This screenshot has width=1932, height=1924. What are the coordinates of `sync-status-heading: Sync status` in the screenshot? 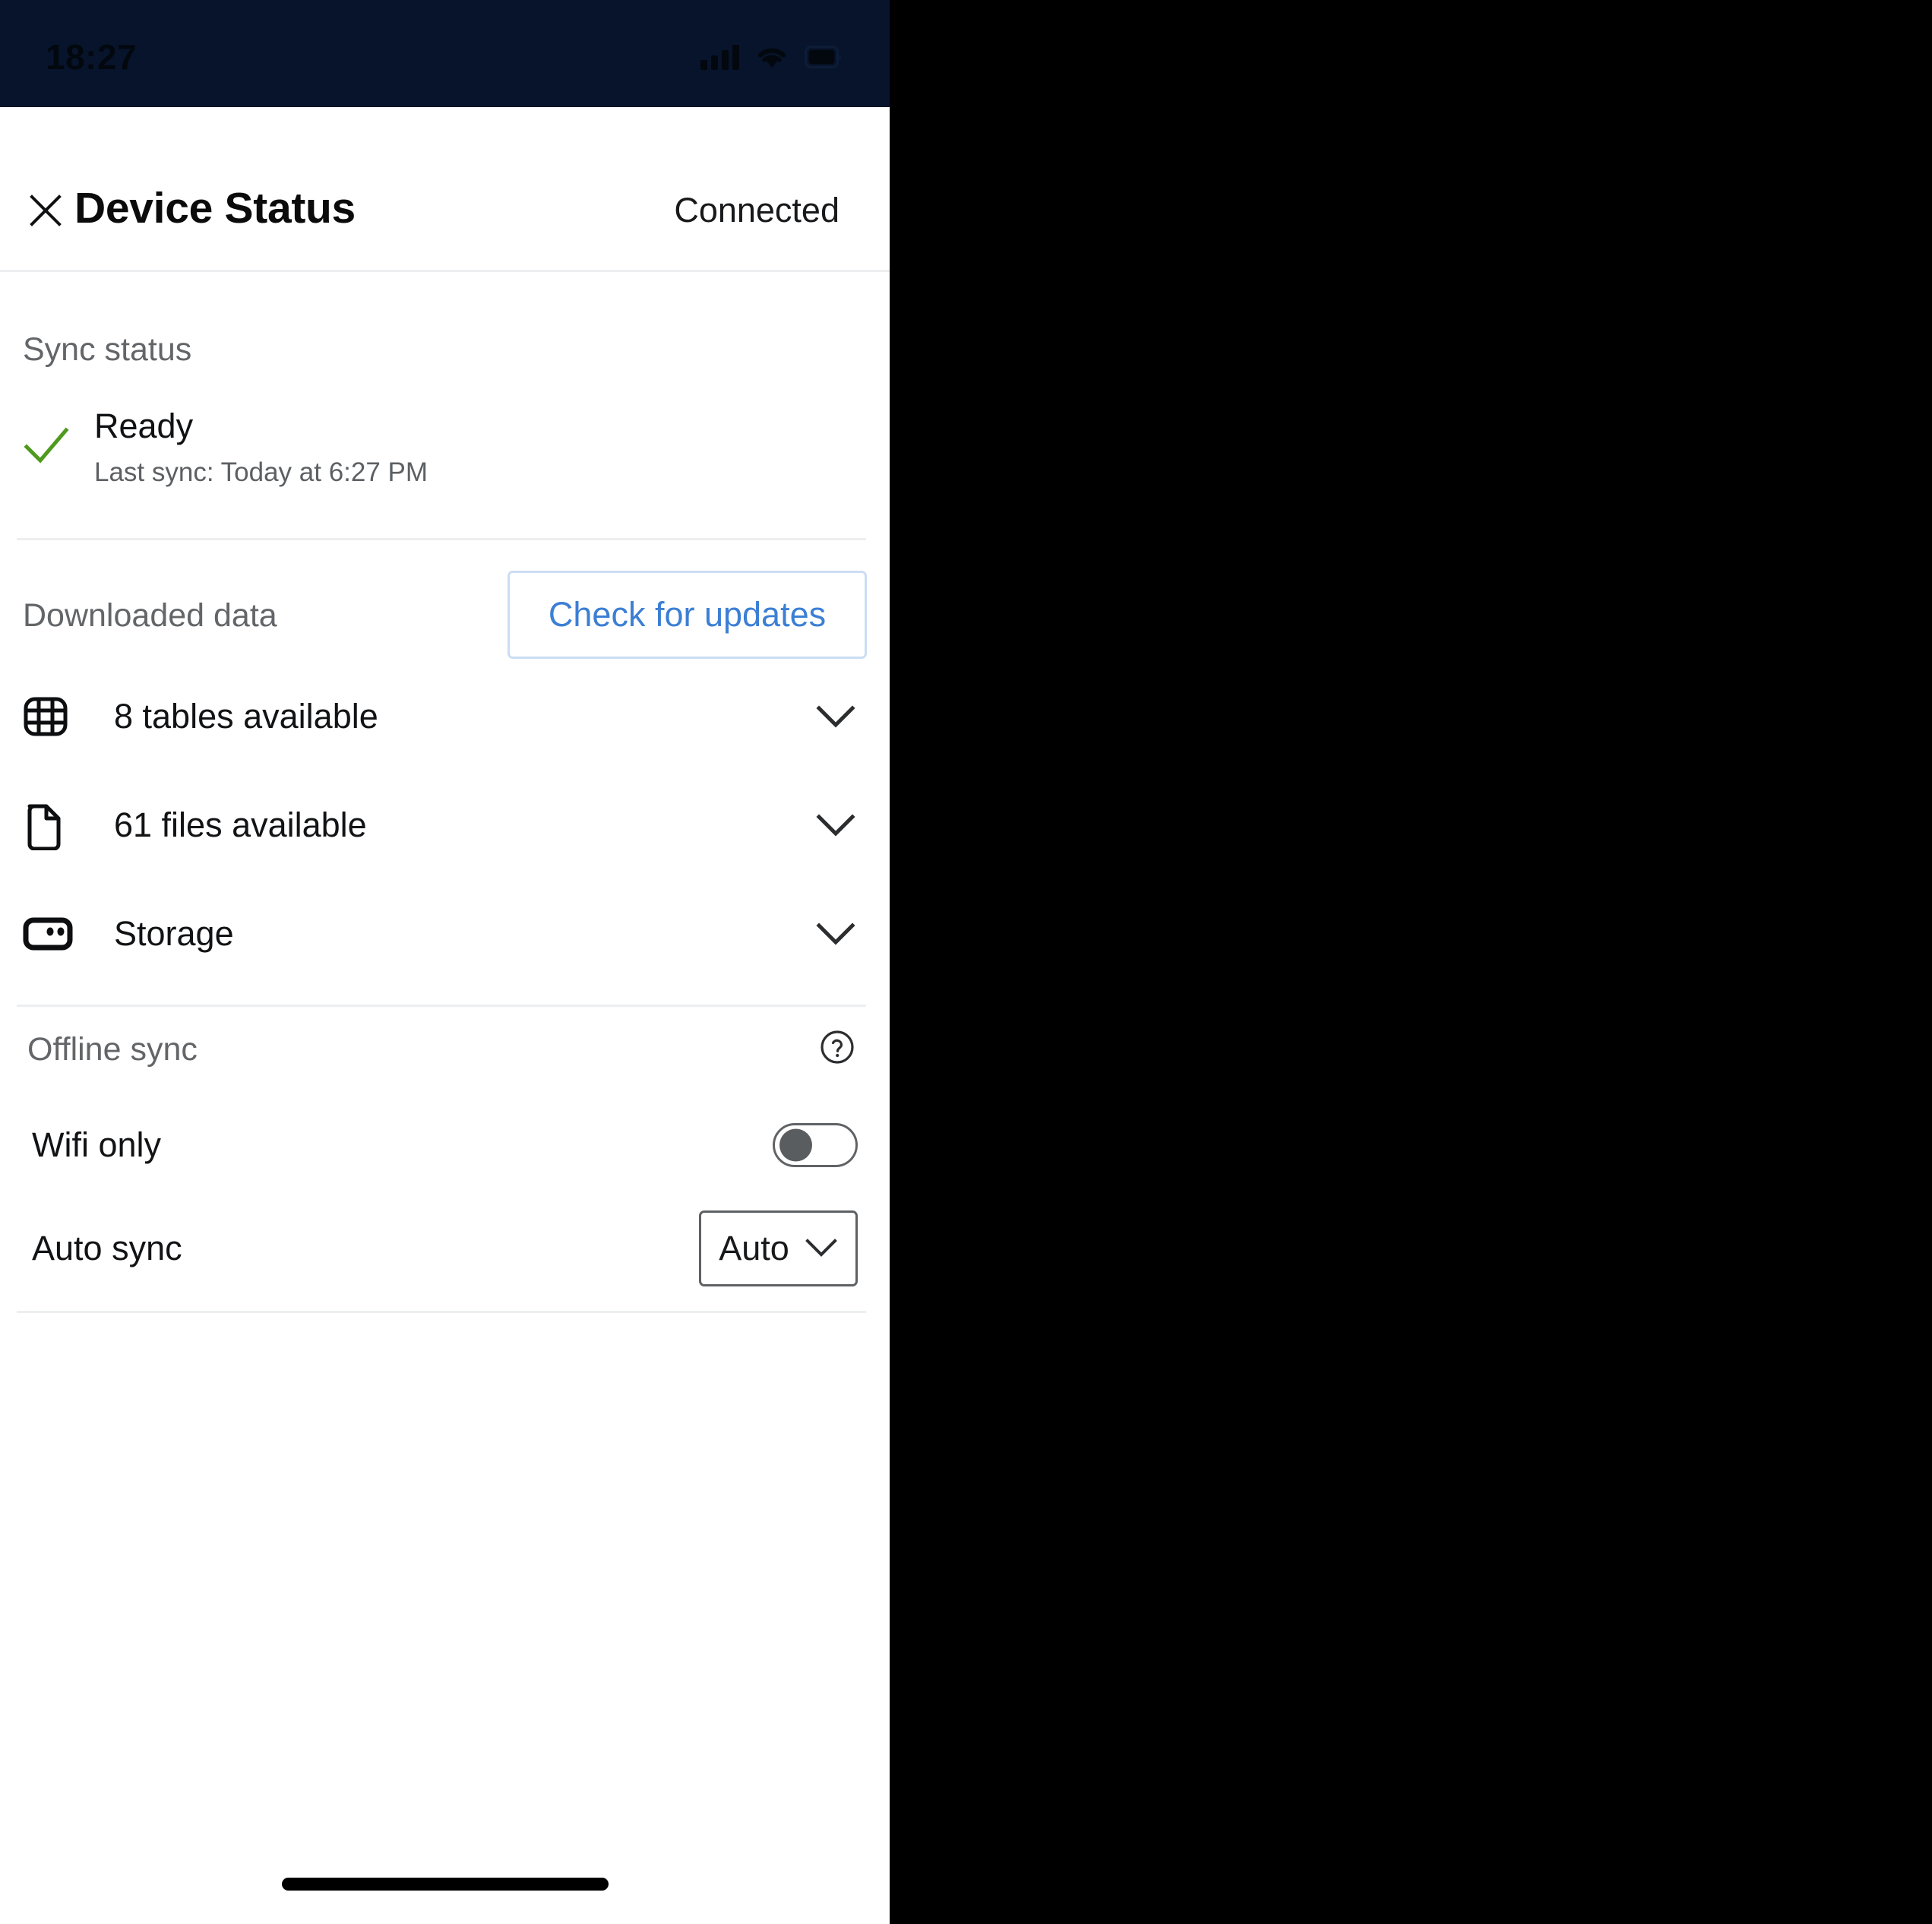 It's located at (108, 349).